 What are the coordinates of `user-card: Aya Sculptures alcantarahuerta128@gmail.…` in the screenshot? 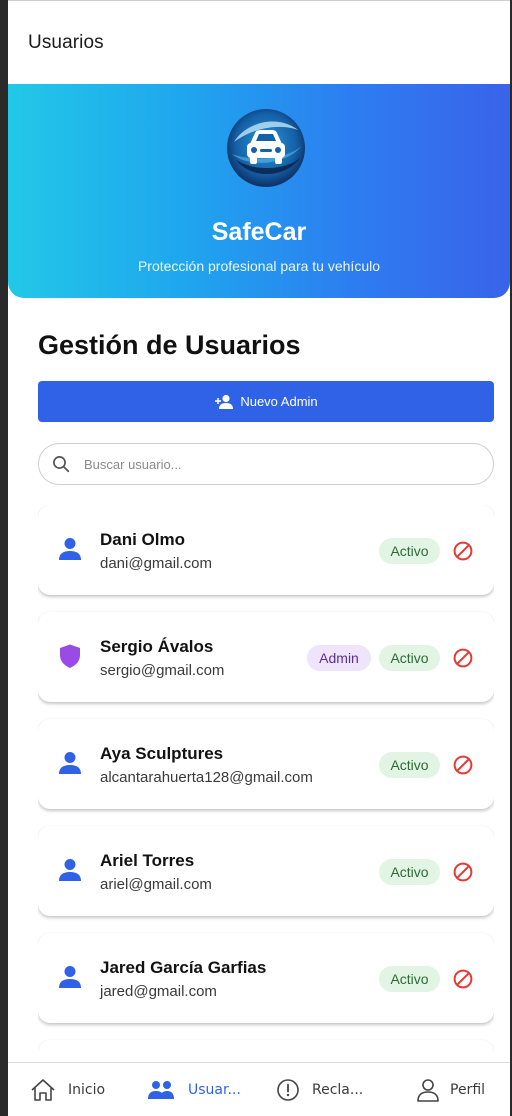 It's located at (266, 764).